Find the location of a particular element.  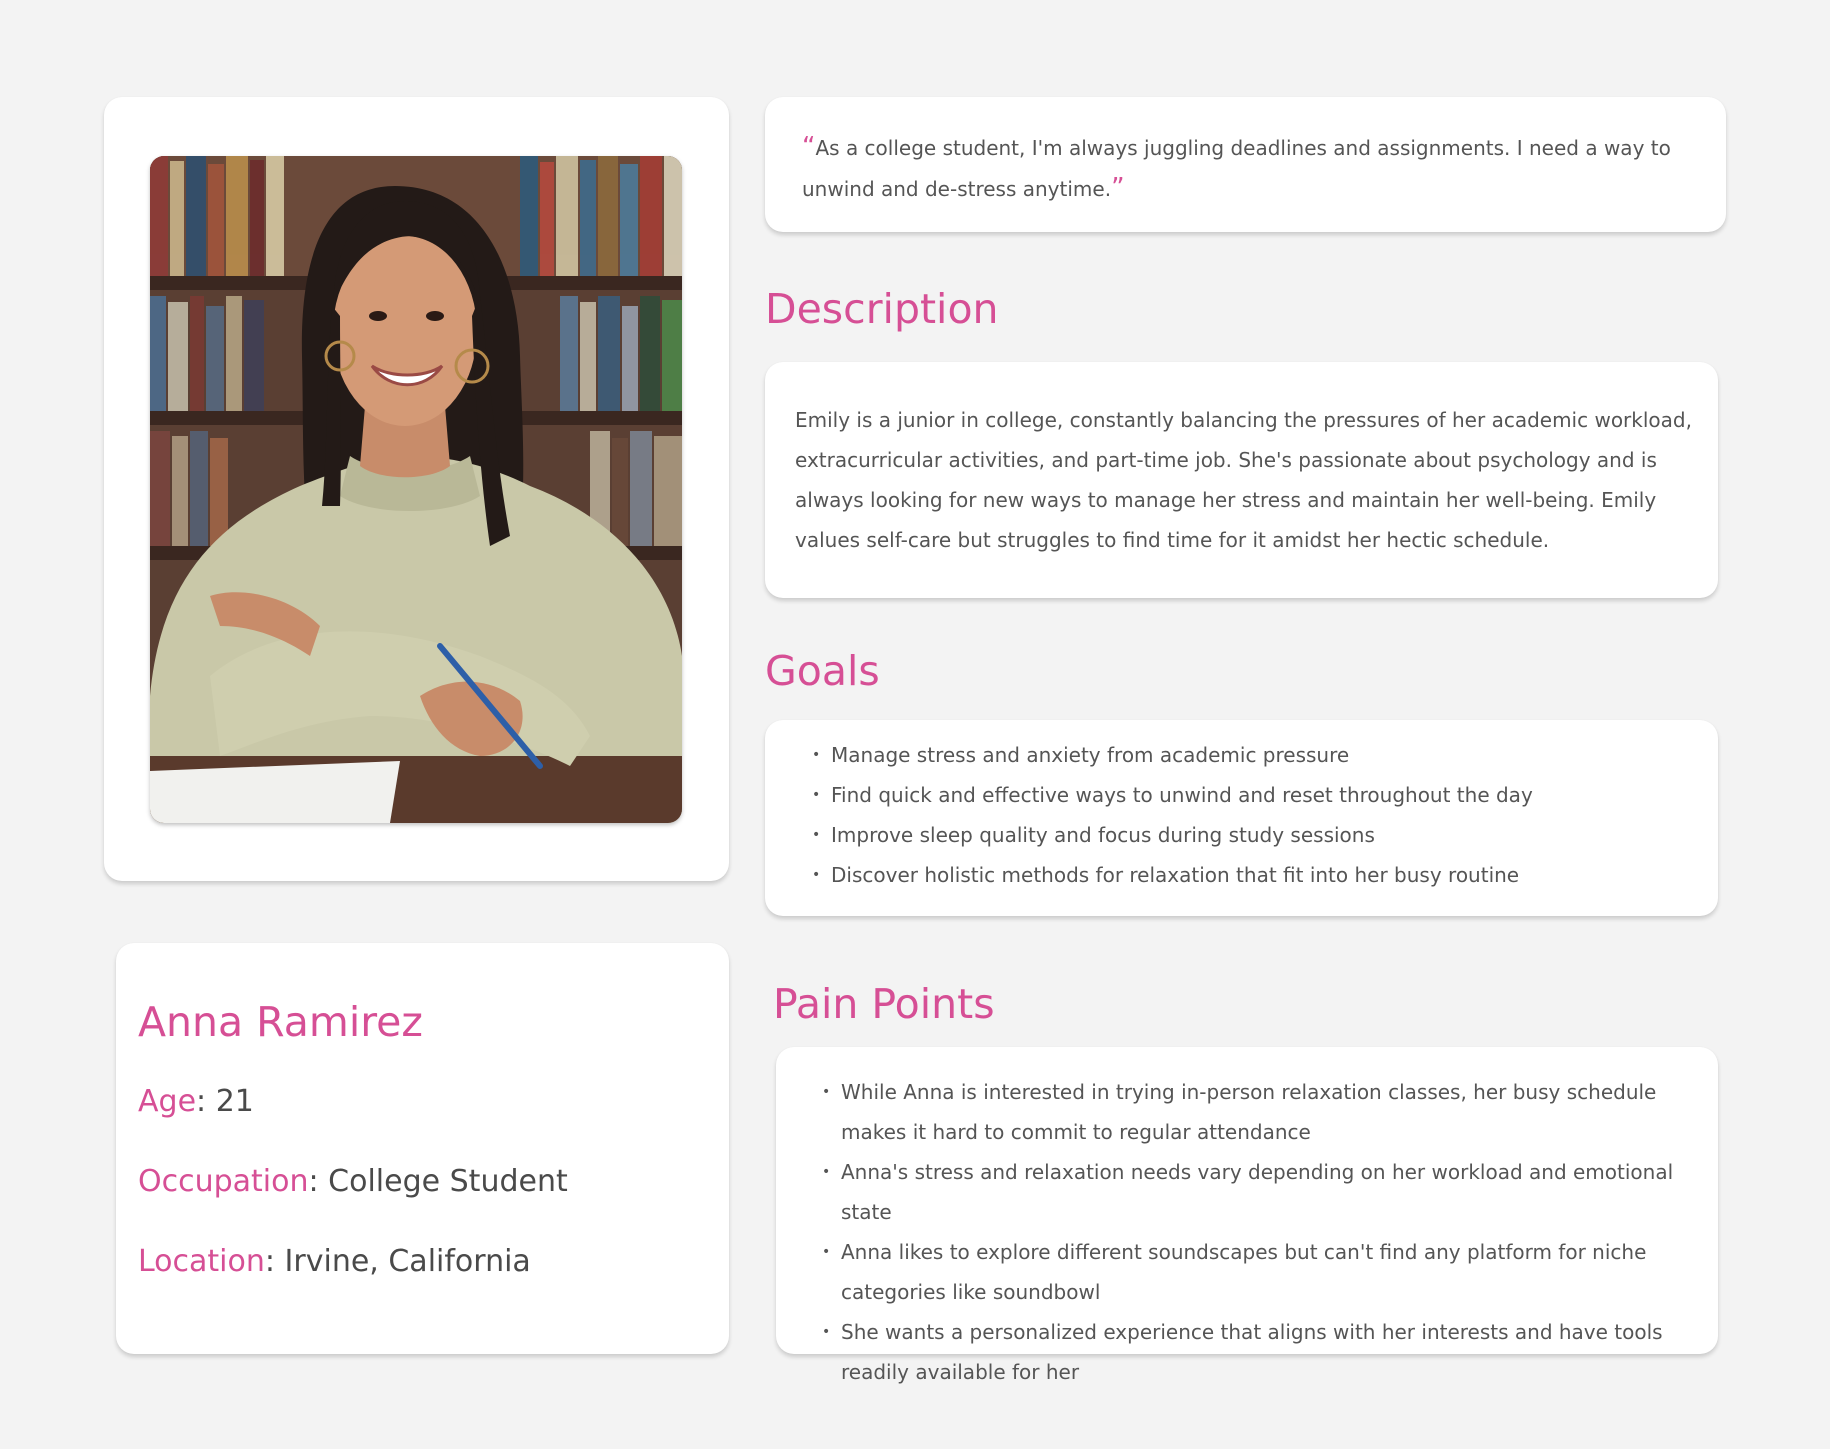

location-label: Location is located at coordinates (201, 1261).